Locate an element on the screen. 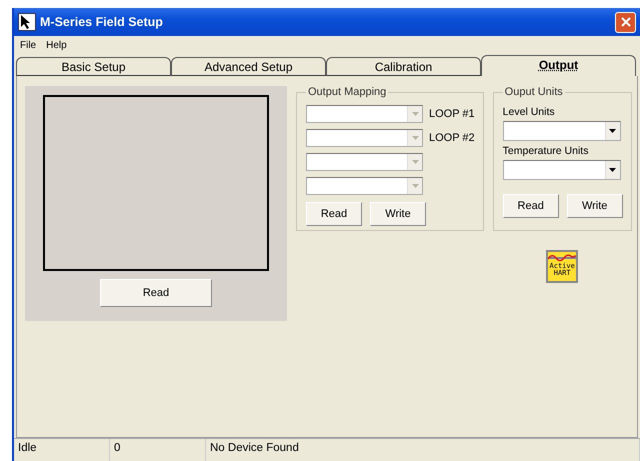 This screenshot has width=640, height=461. status-count: 0 is located at coordinates (158, 450).